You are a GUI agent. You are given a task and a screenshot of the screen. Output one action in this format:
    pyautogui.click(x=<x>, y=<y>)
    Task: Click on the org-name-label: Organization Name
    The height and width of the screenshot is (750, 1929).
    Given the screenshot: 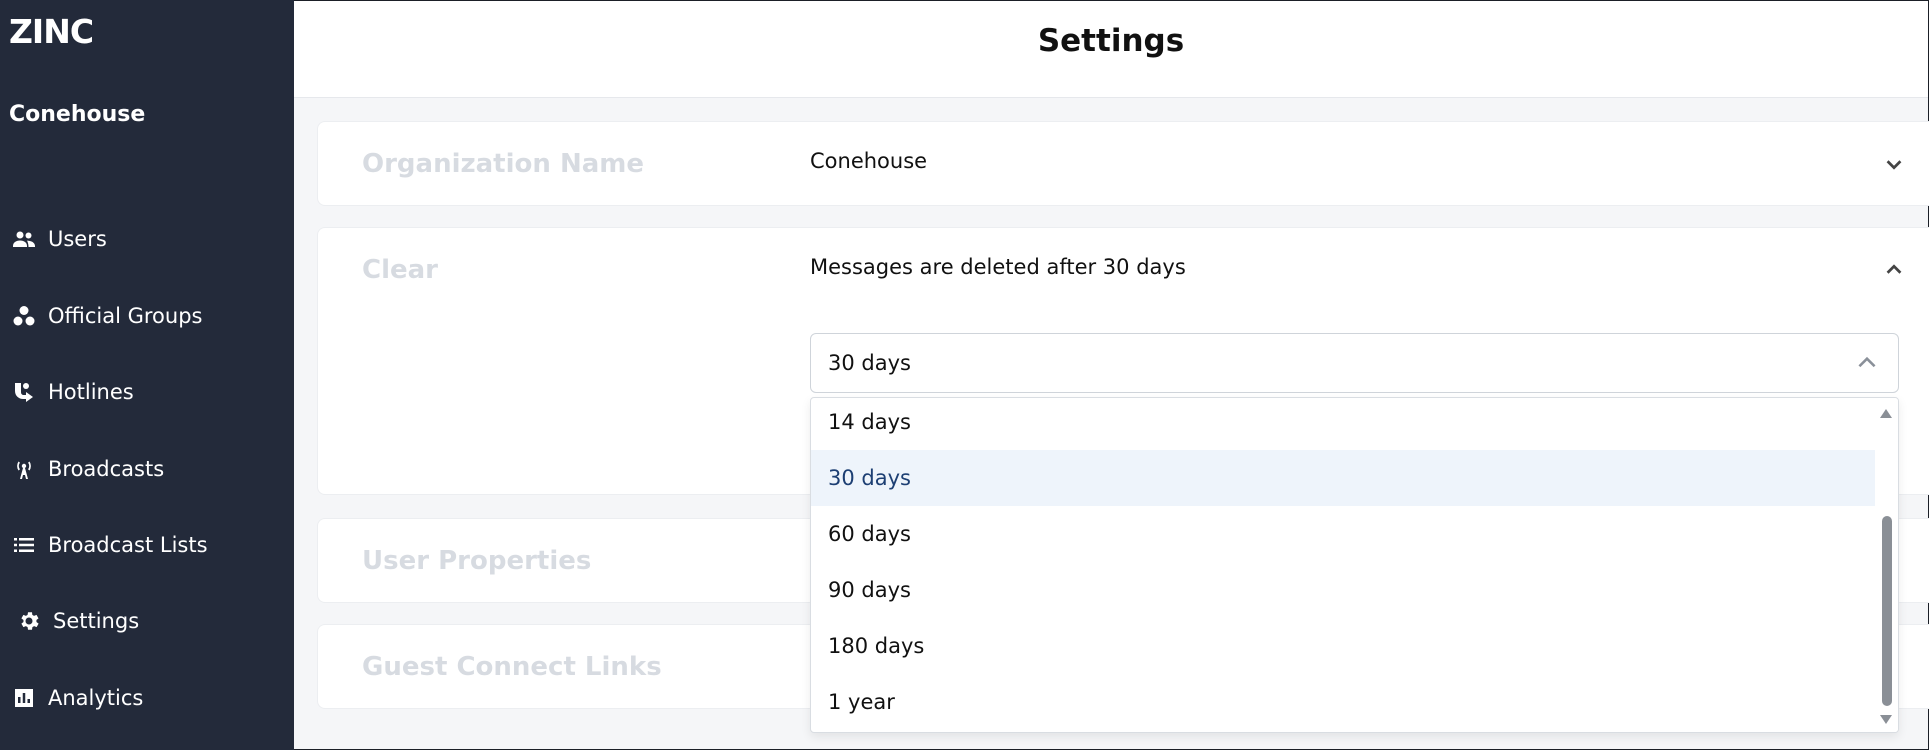 What is the action you would take?
    pyautogui.click(x=503, y=164)
    